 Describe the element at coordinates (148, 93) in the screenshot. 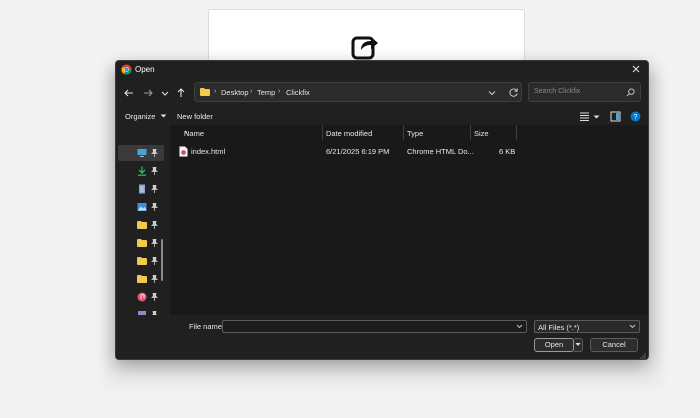

I see `forward-arrow-icon` at that location.